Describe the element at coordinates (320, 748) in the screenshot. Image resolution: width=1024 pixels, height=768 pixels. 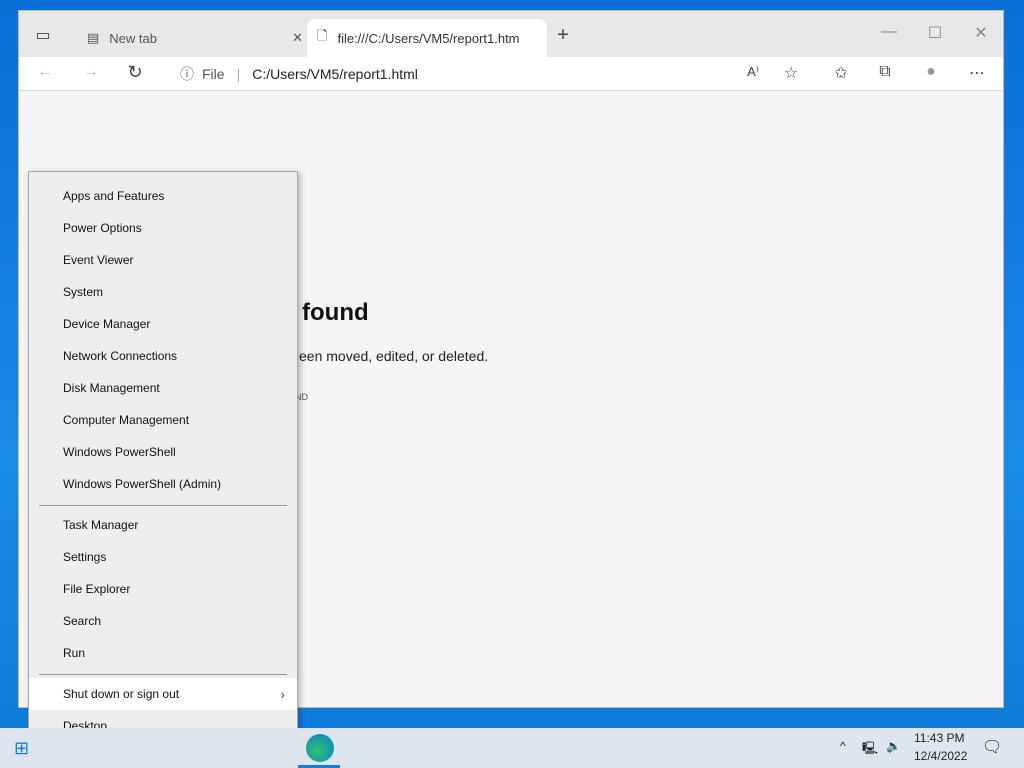
I see `edge-taskbar-icon` at that location.